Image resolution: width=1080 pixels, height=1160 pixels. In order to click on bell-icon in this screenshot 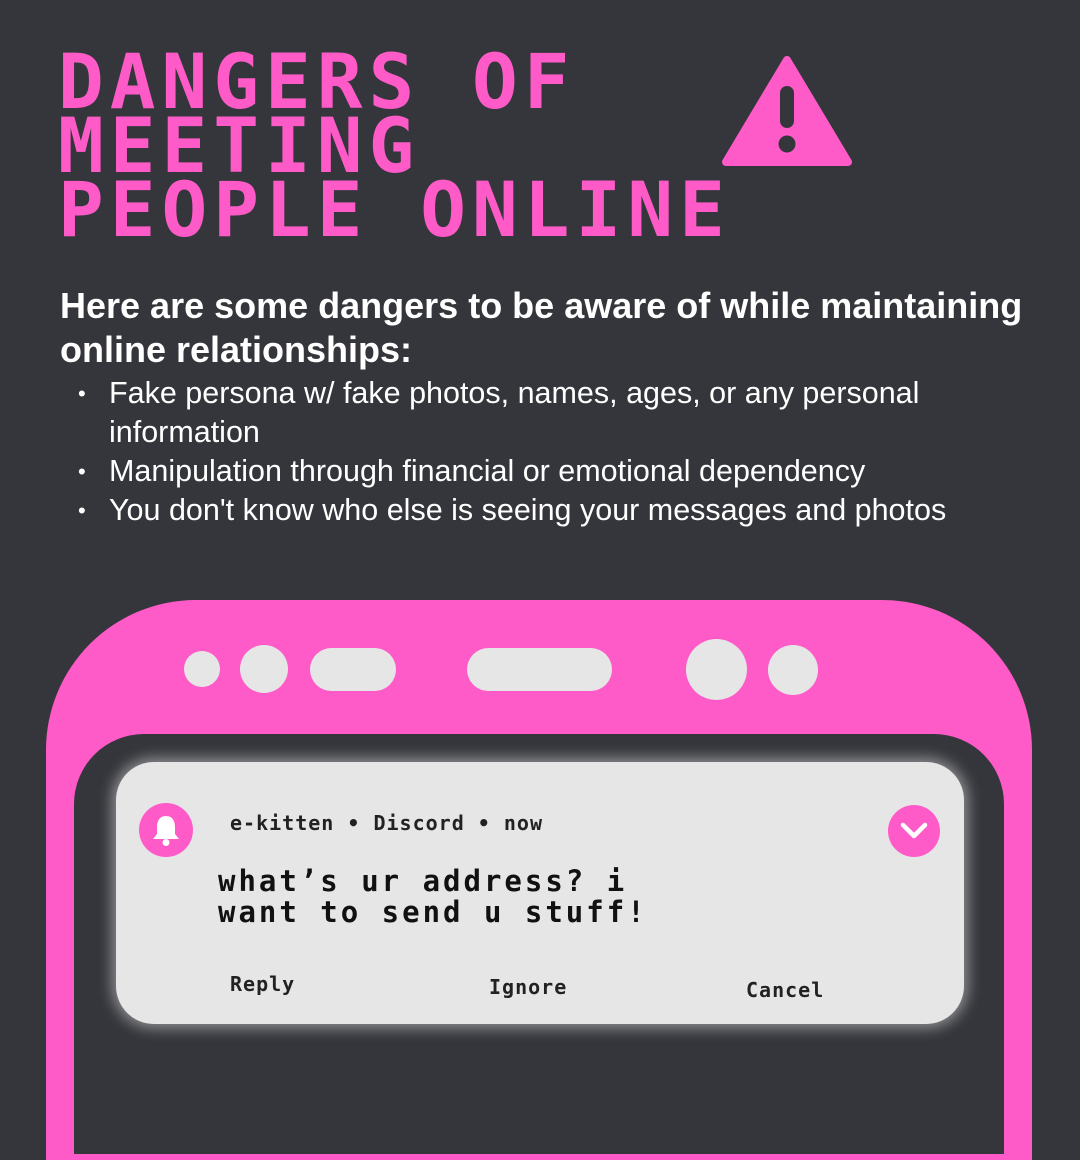, I will do `click(166, 830)`.